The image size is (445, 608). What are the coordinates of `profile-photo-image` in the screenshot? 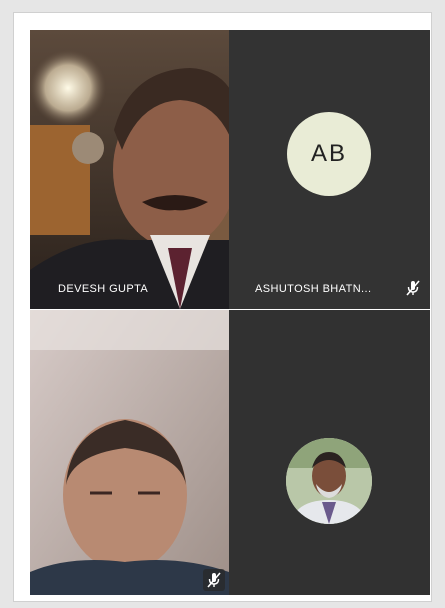 It's located at (329, 481).